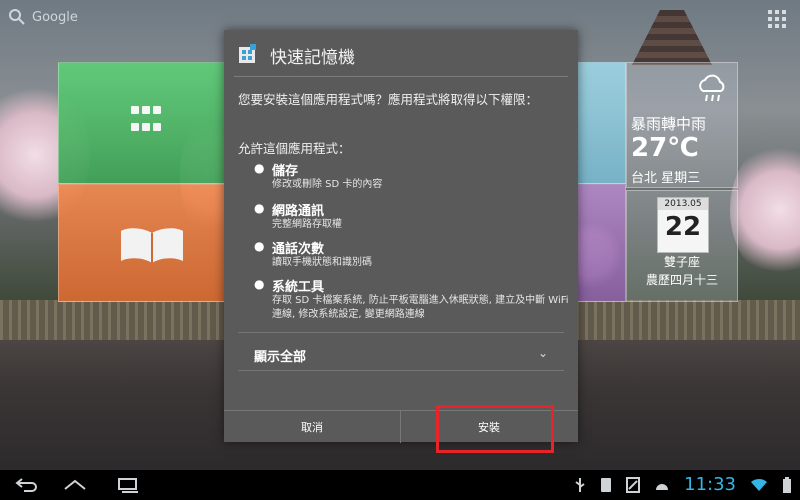 The image size is (800, 500). What do you see at coordinates (787, 484) in the screenshot?
I see `battery-icon` at bounding box center [787, 484].